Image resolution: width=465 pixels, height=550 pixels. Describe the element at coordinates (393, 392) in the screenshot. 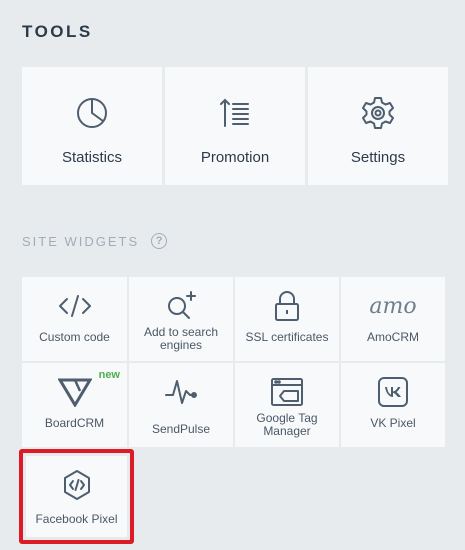

I see `vk-logo-icon` at that location.